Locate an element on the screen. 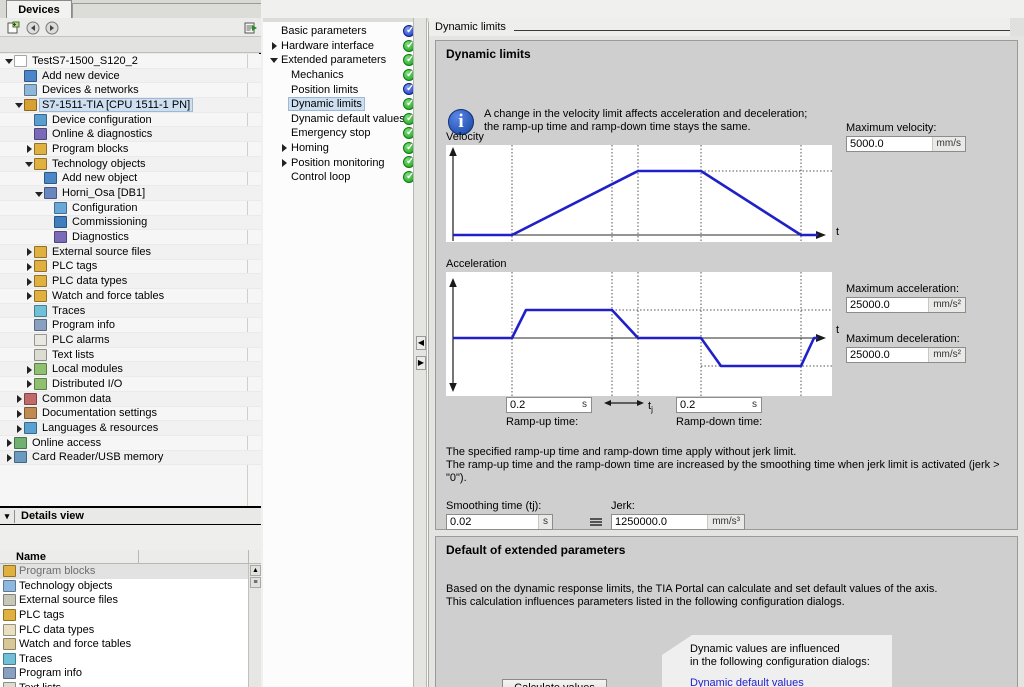 The image size is (1024, 687). list-item: PLC data types is located at coordinates (124, 629).